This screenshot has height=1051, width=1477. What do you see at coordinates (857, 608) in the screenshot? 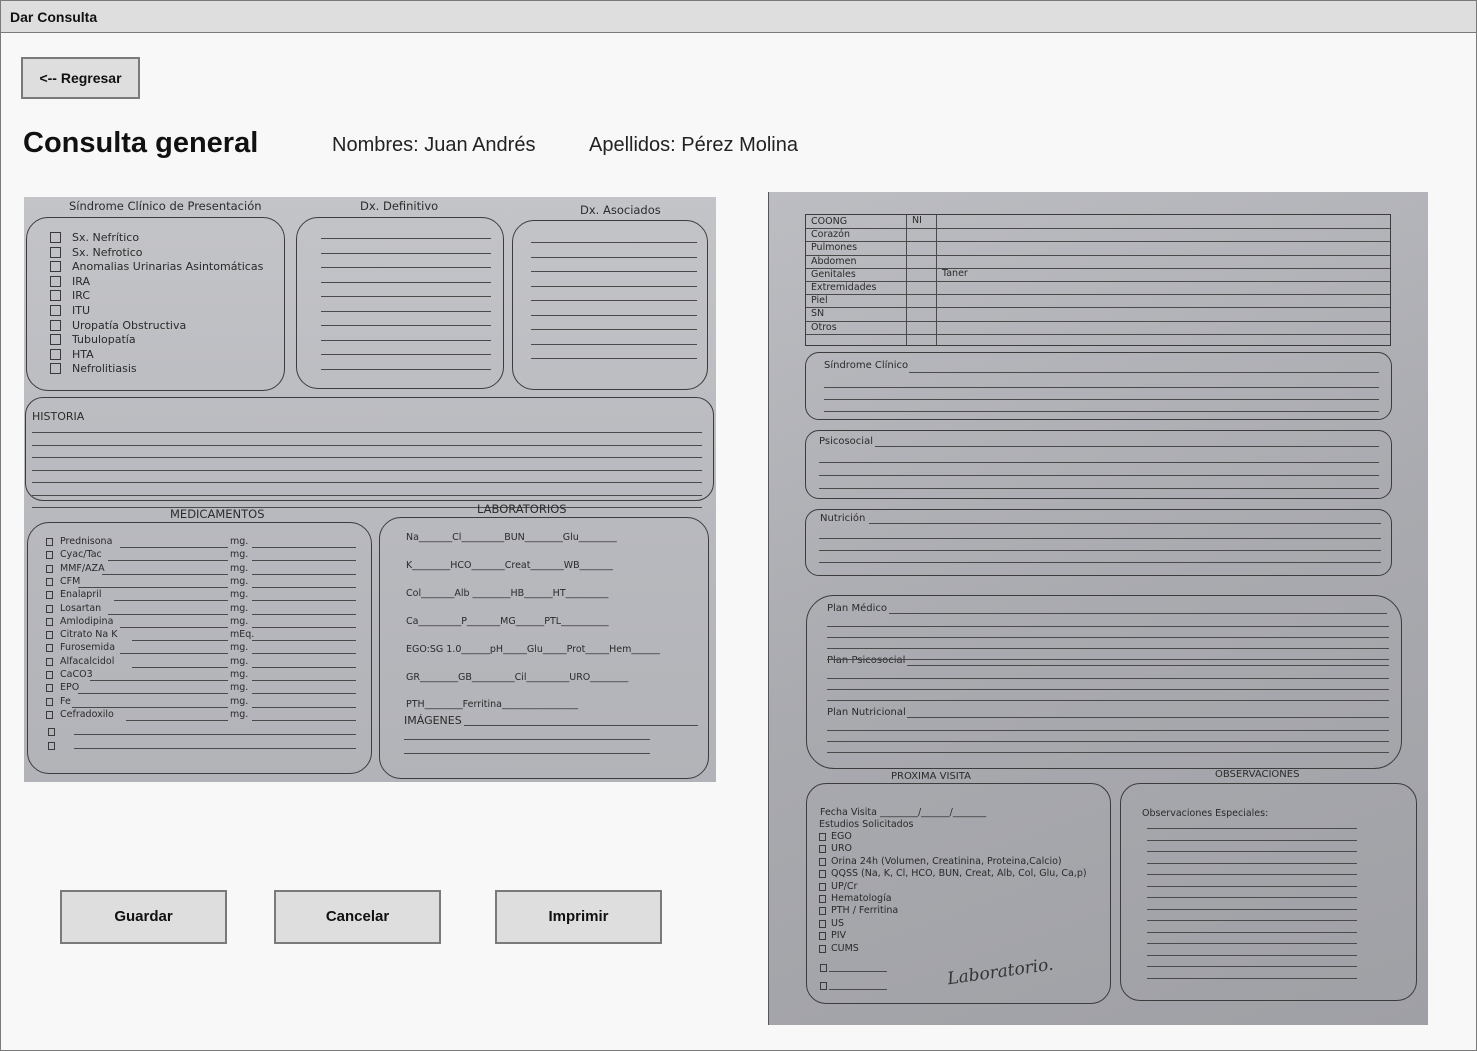
I see `plan-medico-label: Plan Médico` at bounding box center [857, 608].